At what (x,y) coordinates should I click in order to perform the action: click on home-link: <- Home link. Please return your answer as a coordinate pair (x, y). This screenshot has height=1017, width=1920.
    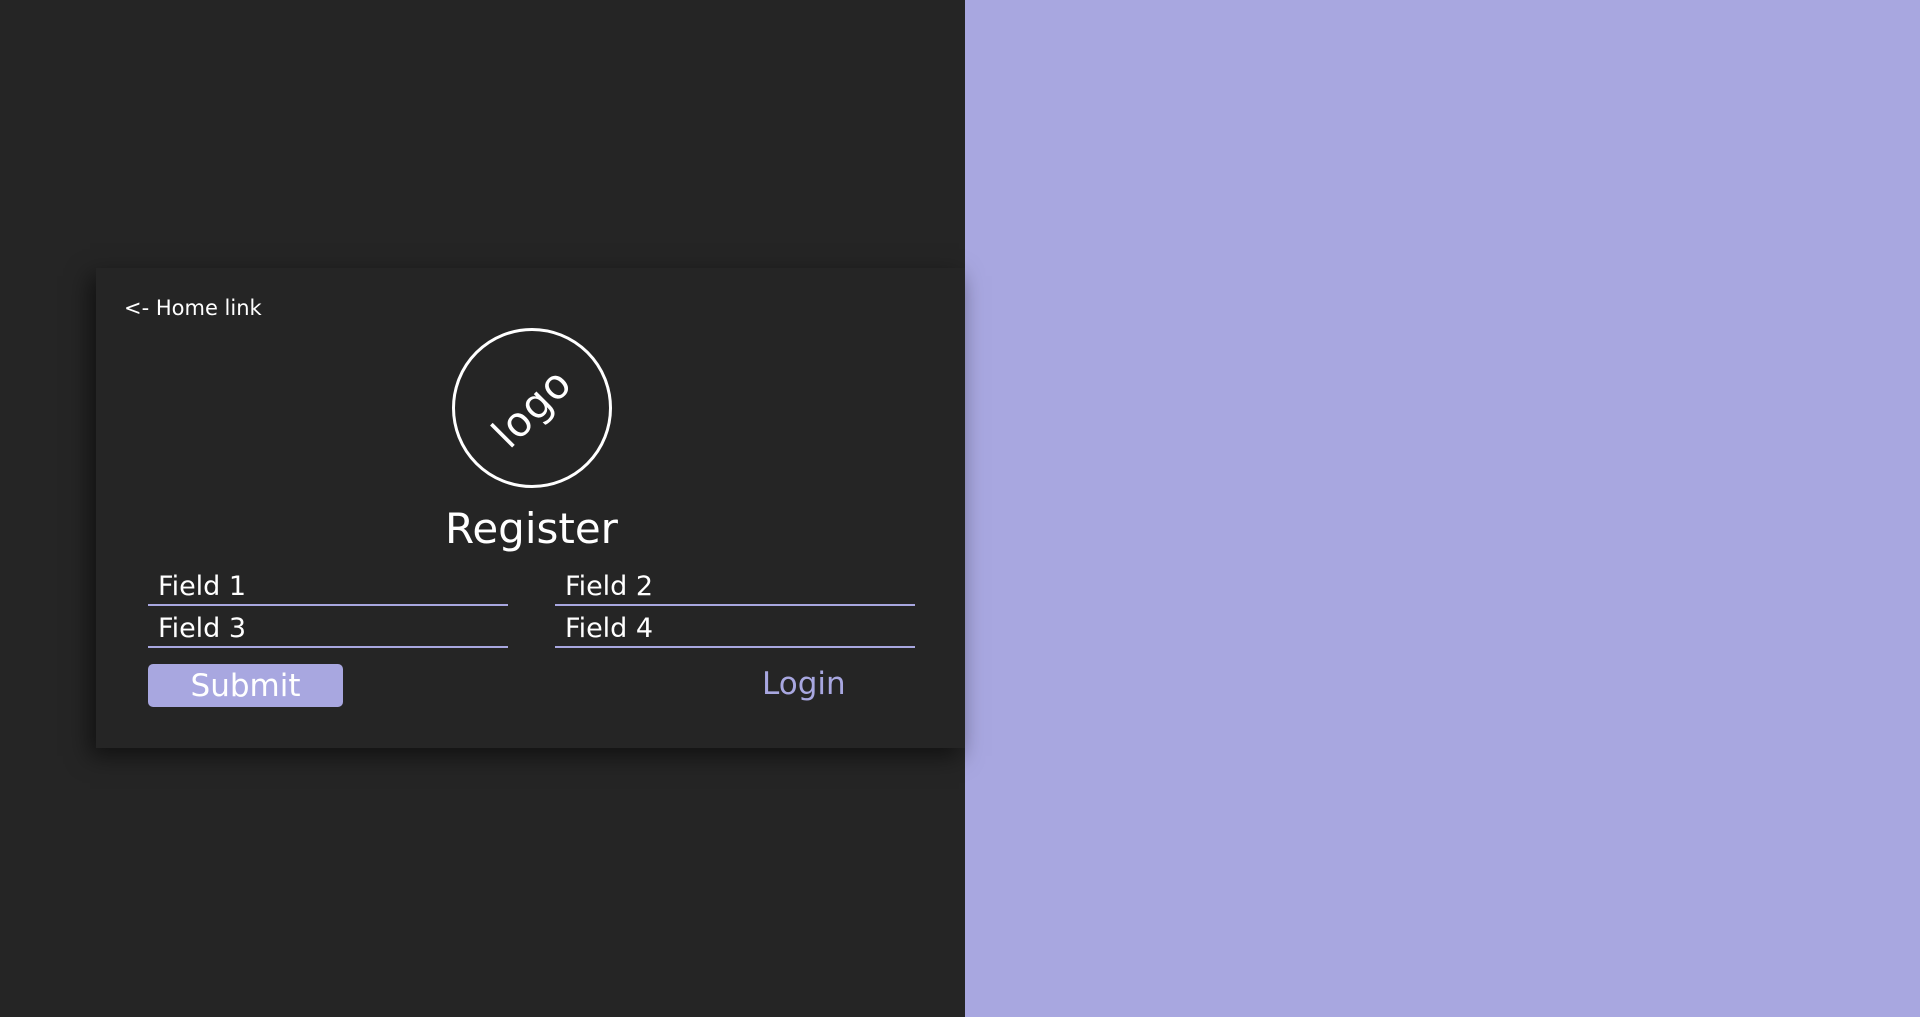
    Looking at the image, I should click on (193, 308).